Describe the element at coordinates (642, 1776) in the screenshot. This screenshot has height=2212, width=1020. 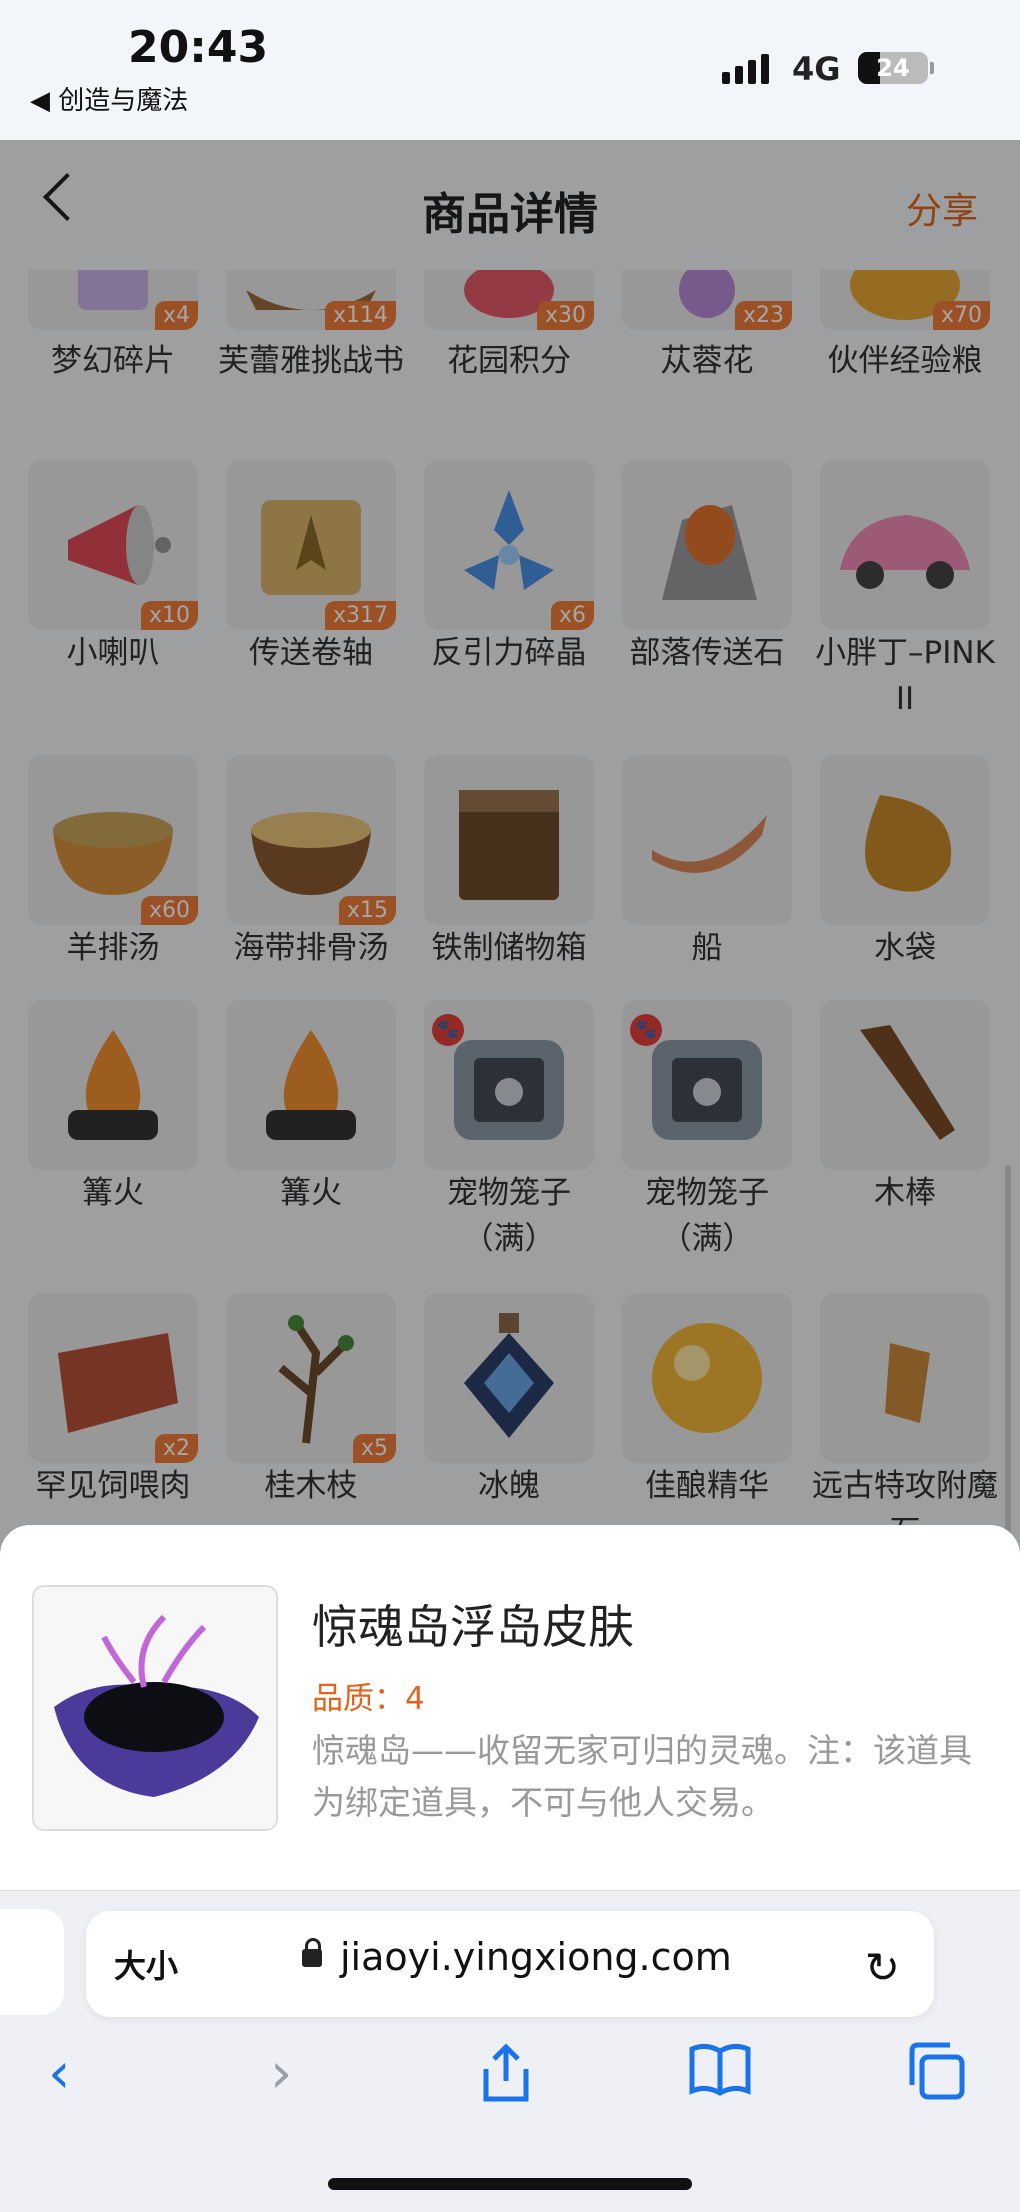
I see `item-detail-description: 惊魂岛——收留无家可归的灵魂。注：该道具为绑定道具，不可与他人交易。` at that location.